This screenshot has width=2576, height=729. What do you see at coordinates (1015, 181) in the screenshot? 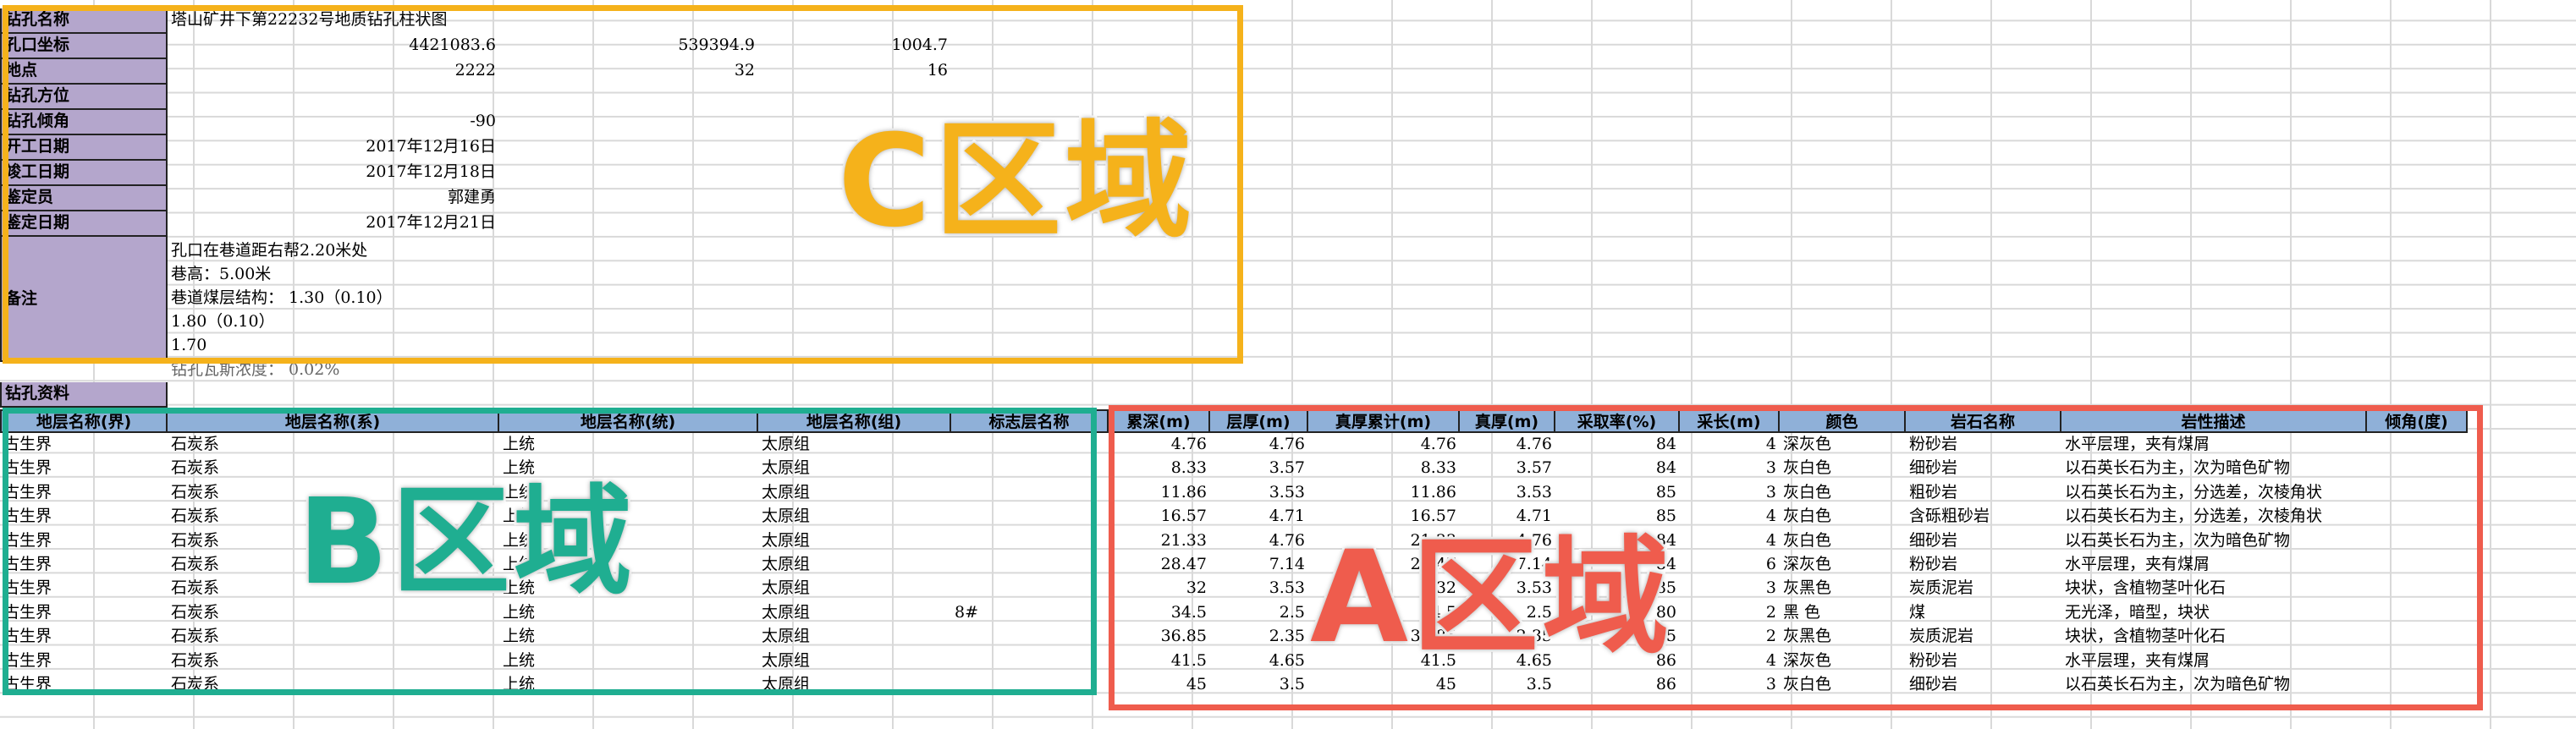
I see `region-c-label: C区域` at bounding box center [1015, 181].